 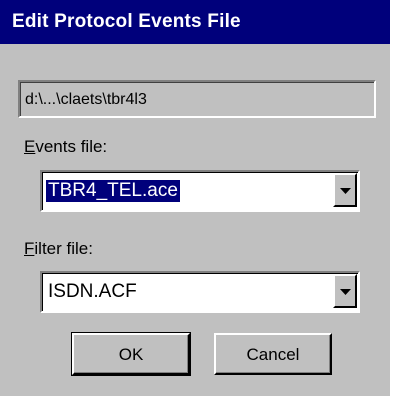 I want to click on title-bar: Edit Protocol Events File, so click(x=195, y=22).